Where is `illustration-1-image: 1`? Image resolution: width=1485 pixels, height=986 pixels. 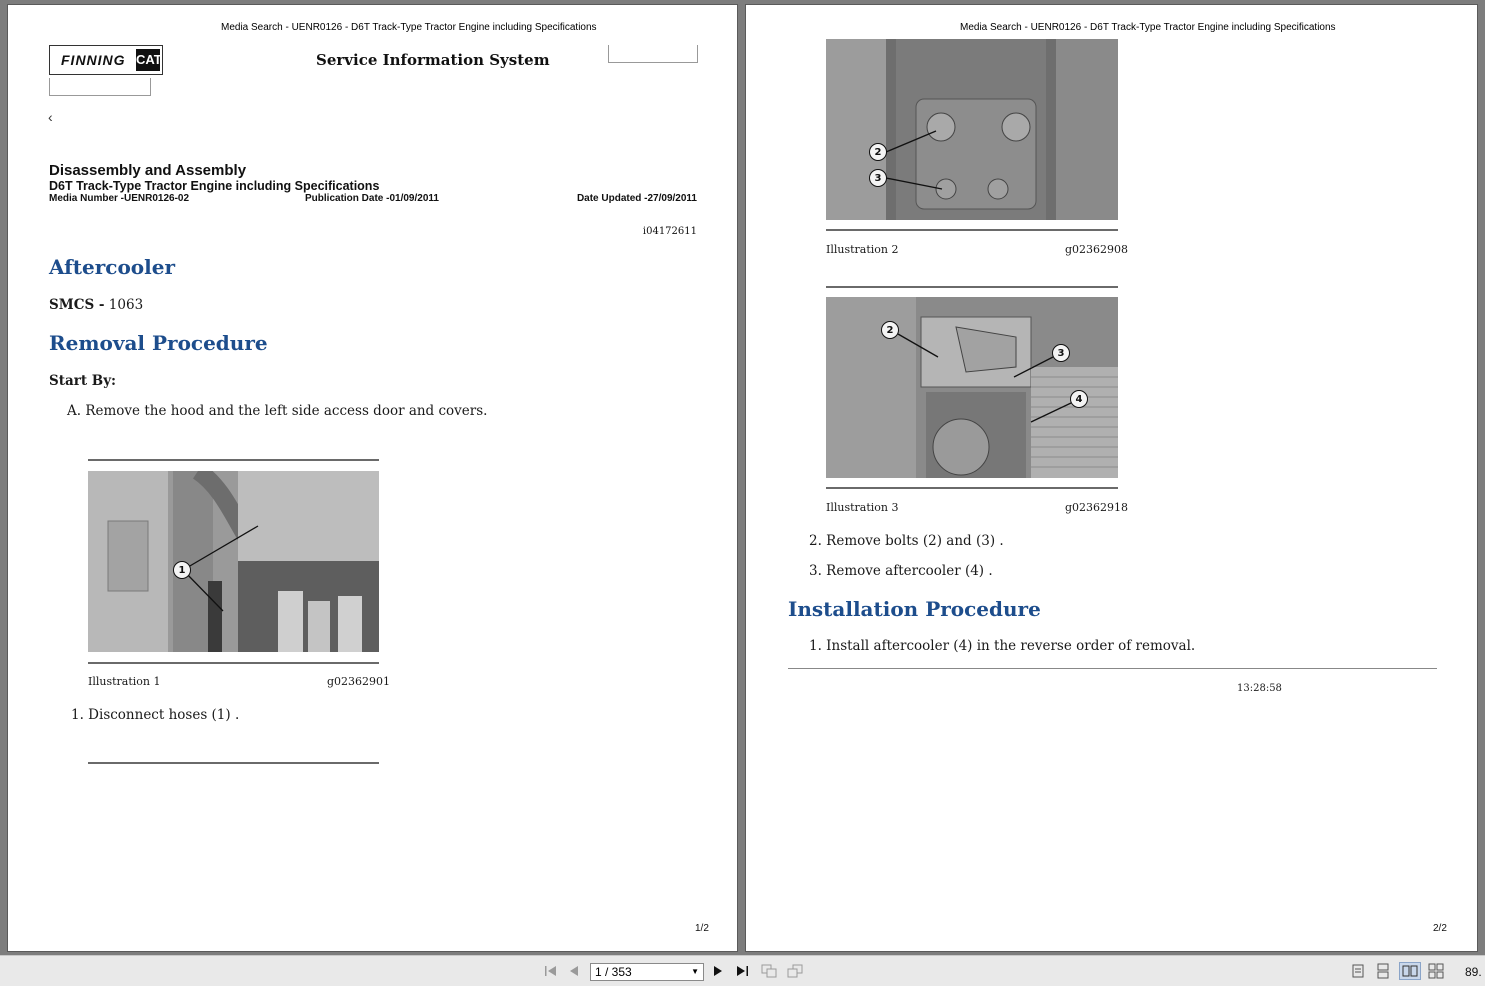
illustration-1-image: 1 is located at coordinates (233, 561).